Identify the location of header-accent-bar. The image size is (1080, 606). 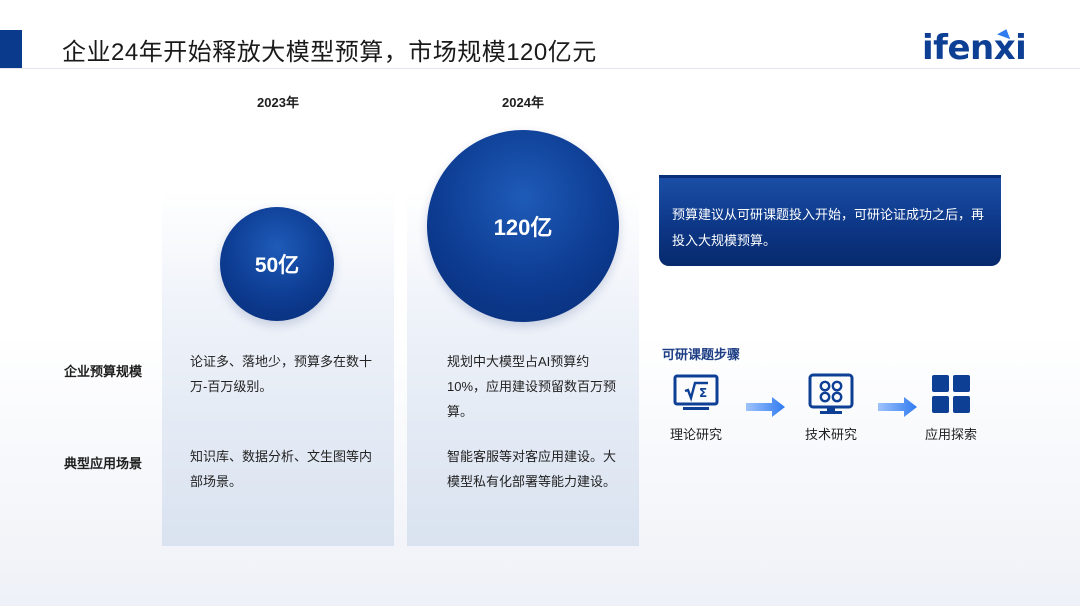
(11, 49).